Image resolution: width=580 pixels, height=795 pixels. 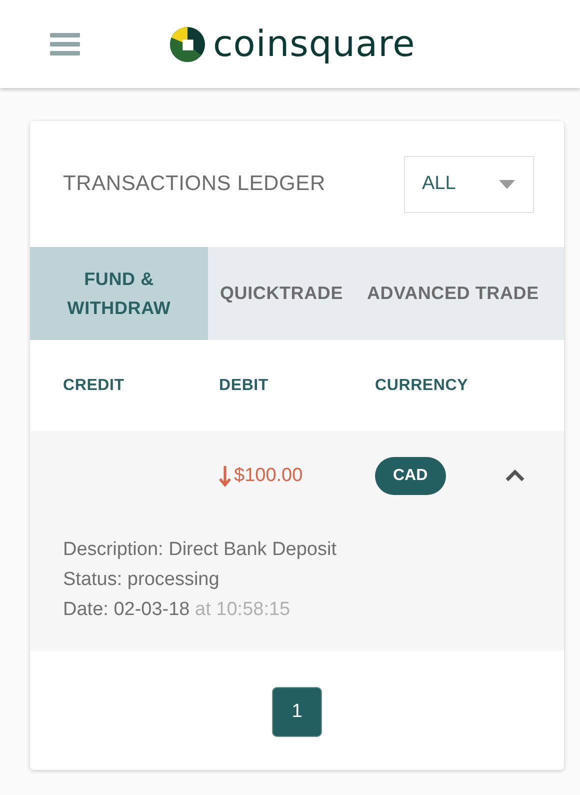 I want to click on logo-text: coinsquare, so click(x=314, y=44).